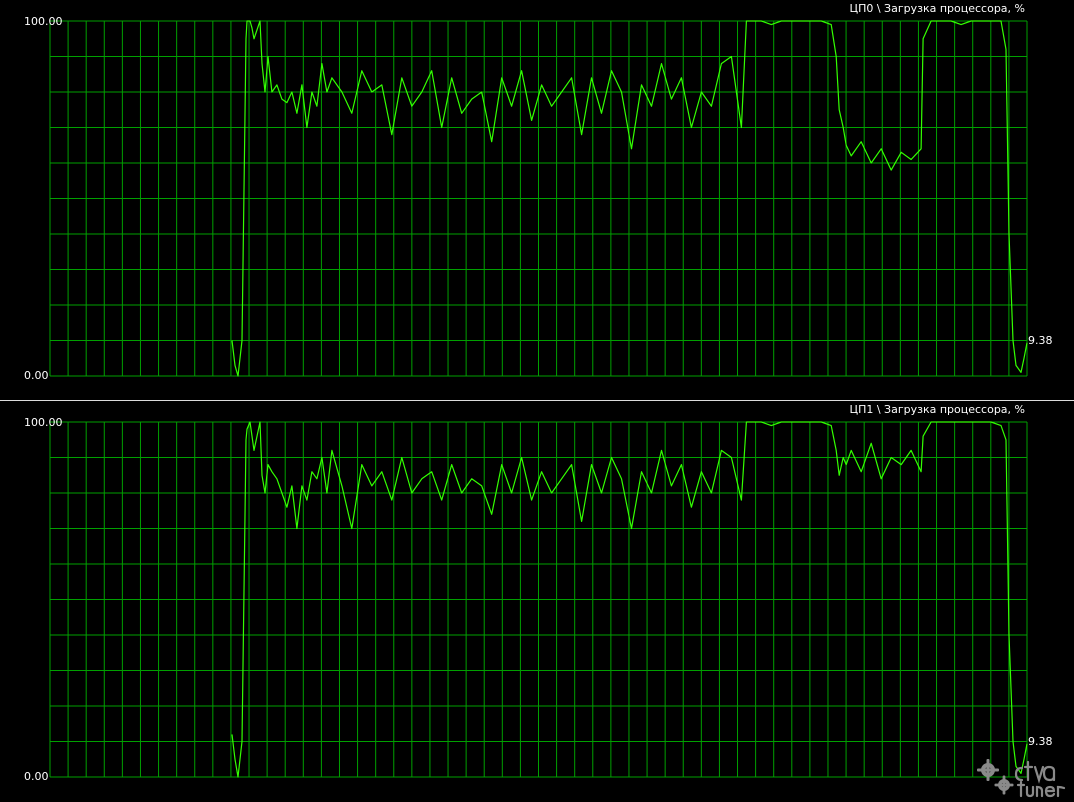 The width and height of the screenshot is (1074, 802). I want to click on watermark-logo, so click(1021, 778).